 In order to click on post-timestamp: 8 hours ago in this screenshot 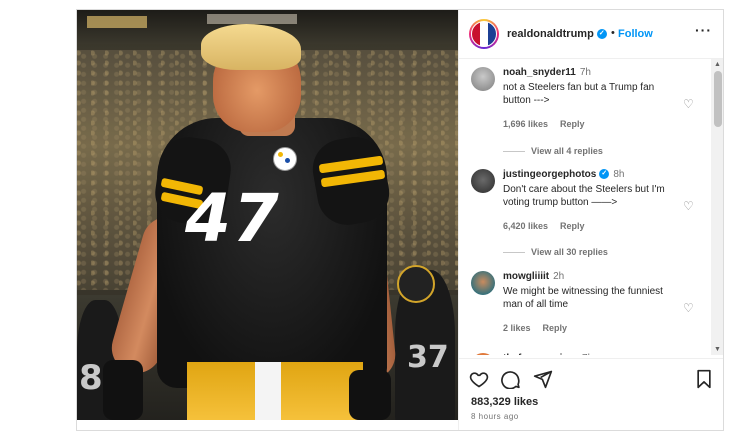, I will do `click(495, 416)`.